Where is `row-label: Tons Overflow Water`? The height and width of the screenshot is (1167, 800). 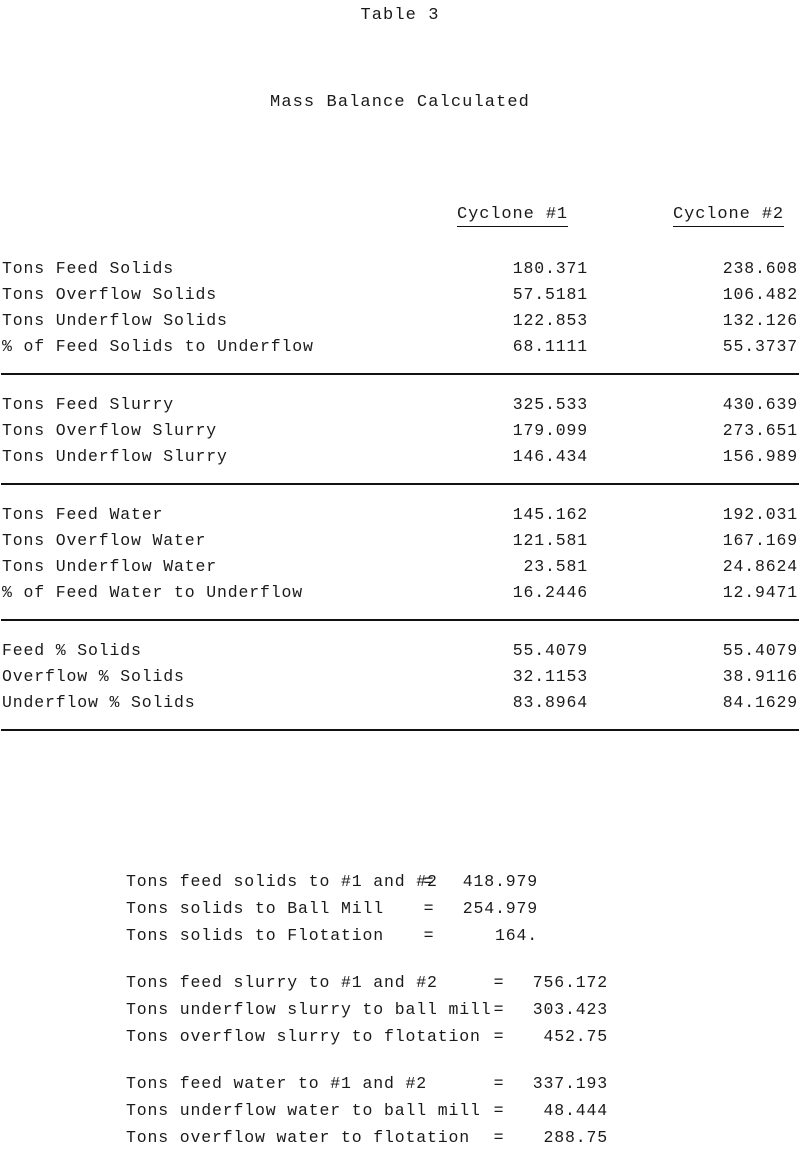
row-label: Tons Overflow Water is located at coordinates (104, 540).